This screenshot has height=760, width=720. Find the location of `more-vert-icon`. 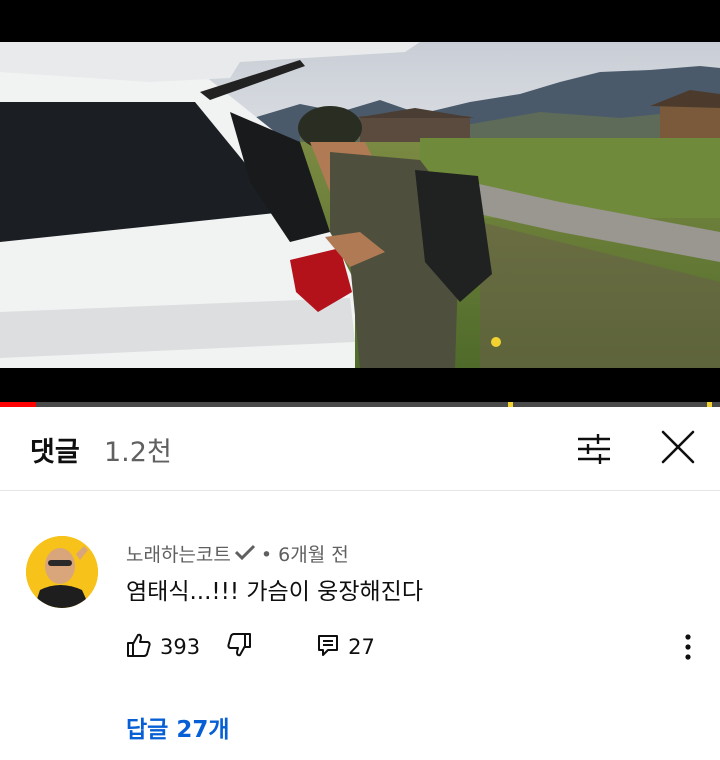

more-vert-icon is located at coordinates (688, 647).